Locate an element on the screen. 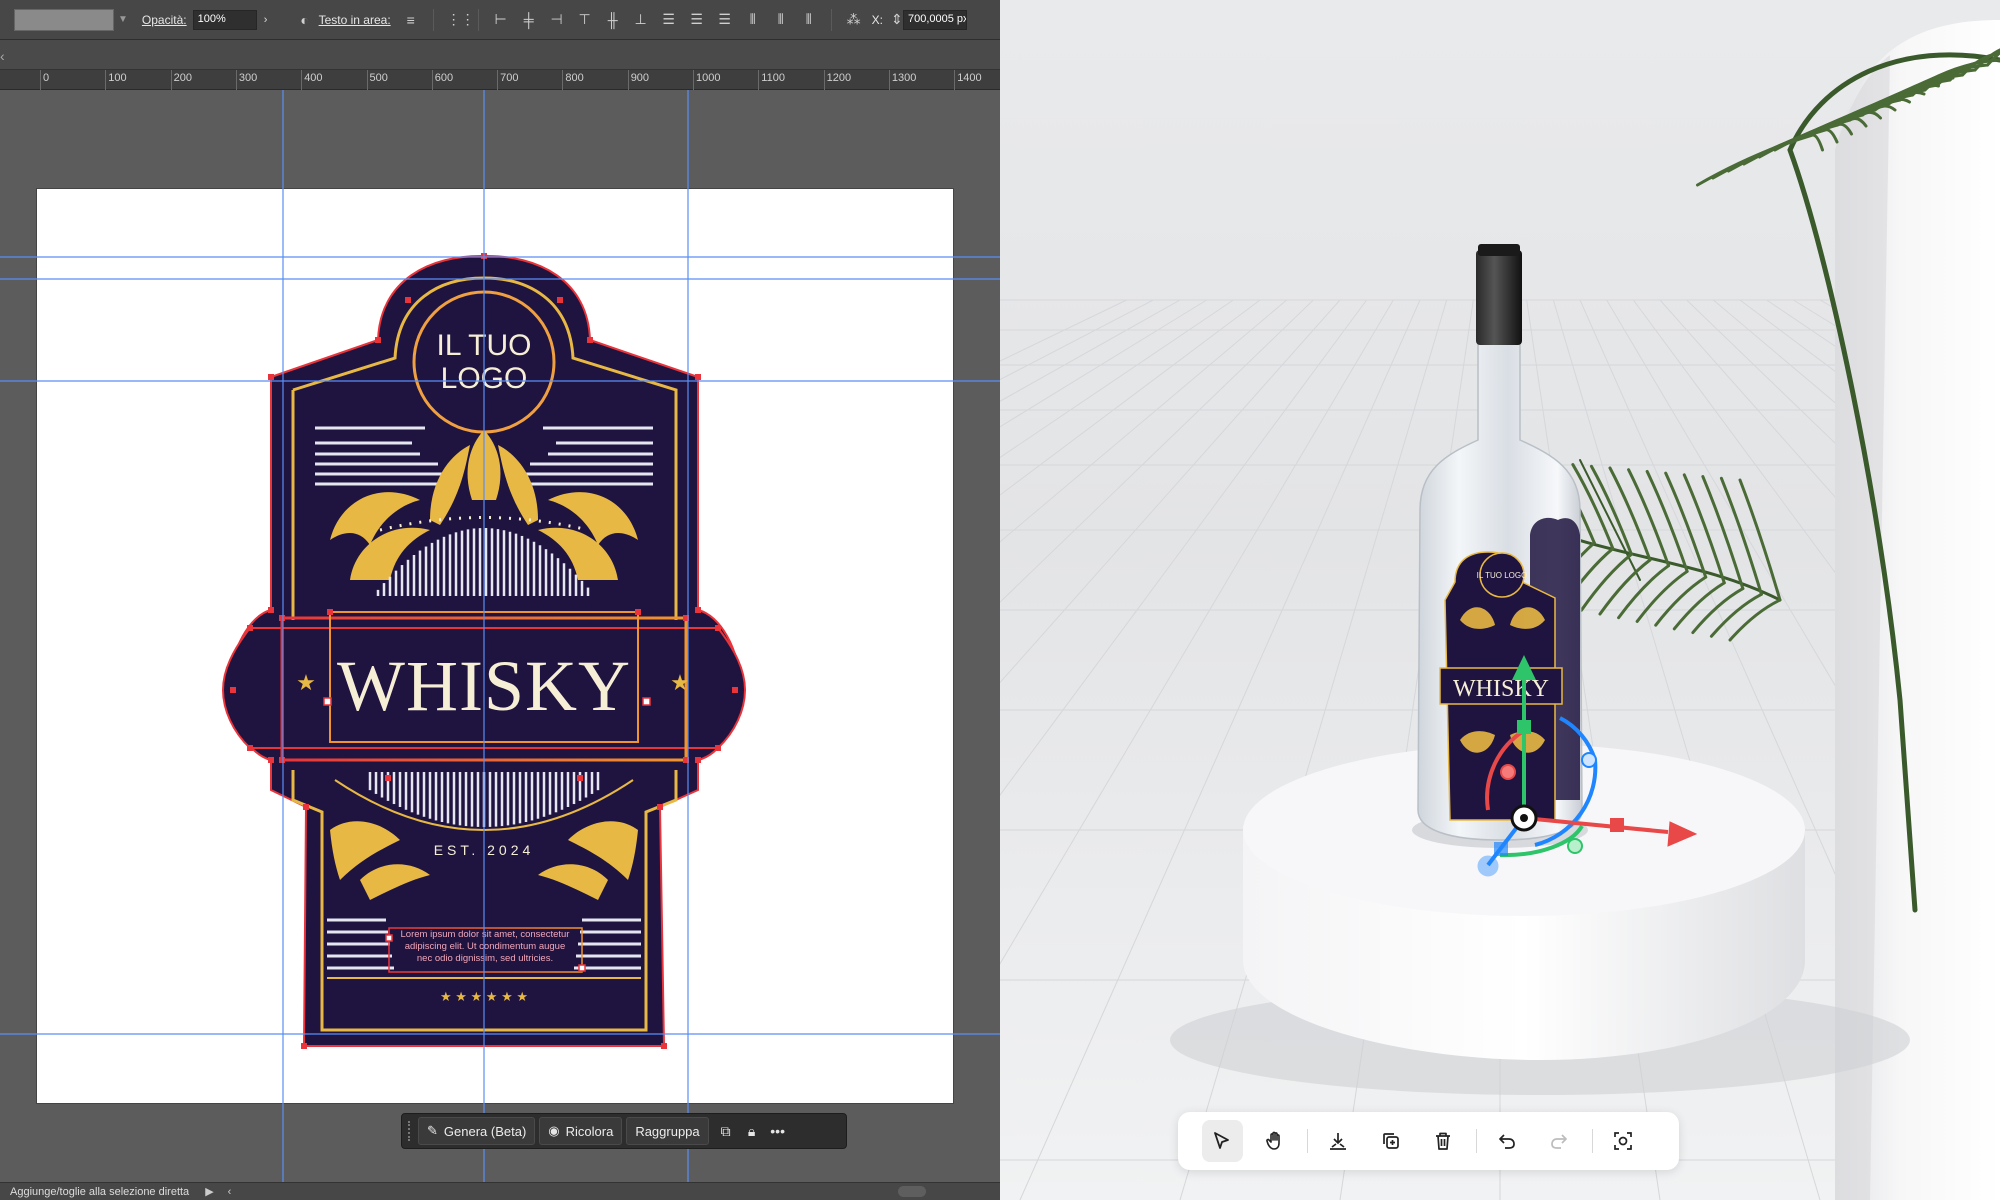 This screenshot has height=1200, width=2000. focus-view-button is located at coordinates (1623, 1141).